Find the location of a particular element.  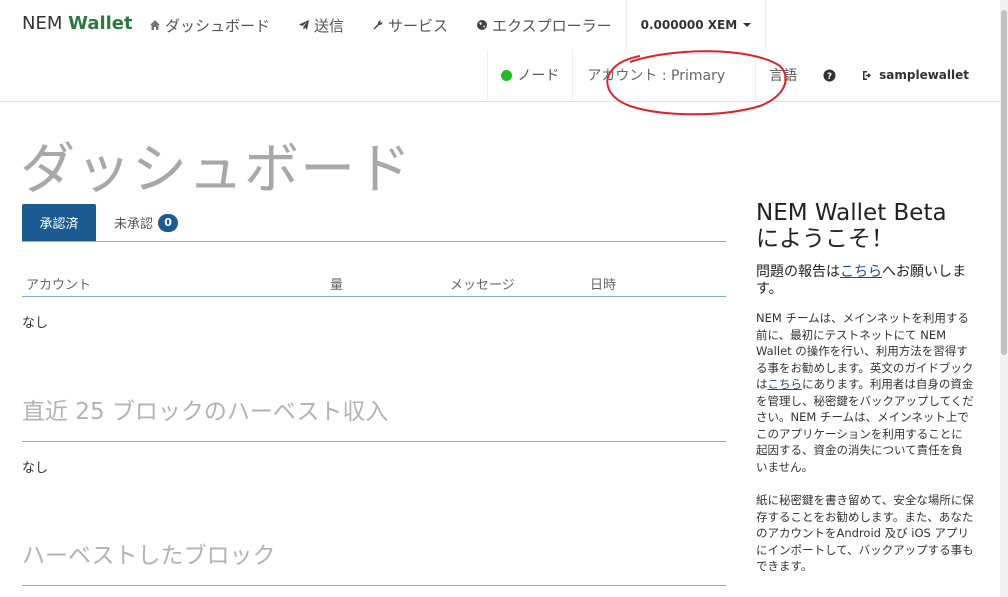

nav-services: サービス is located at coordinates (410, 25).